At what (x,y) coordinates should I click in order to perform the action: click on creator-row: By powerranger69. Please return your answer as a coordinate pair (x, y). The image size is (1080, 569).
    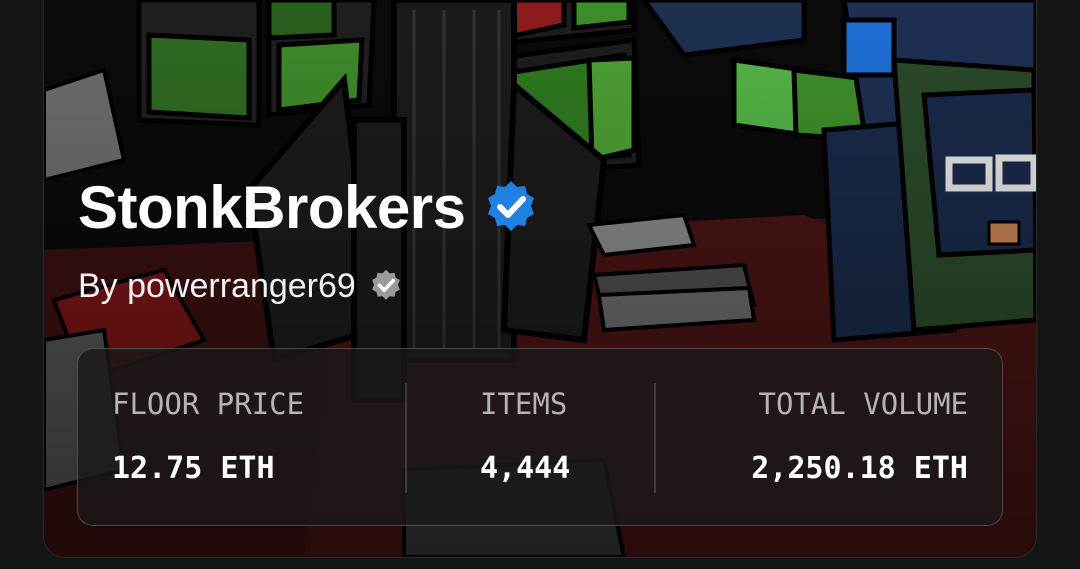
    Looking at the image, I should click on (241, 286).